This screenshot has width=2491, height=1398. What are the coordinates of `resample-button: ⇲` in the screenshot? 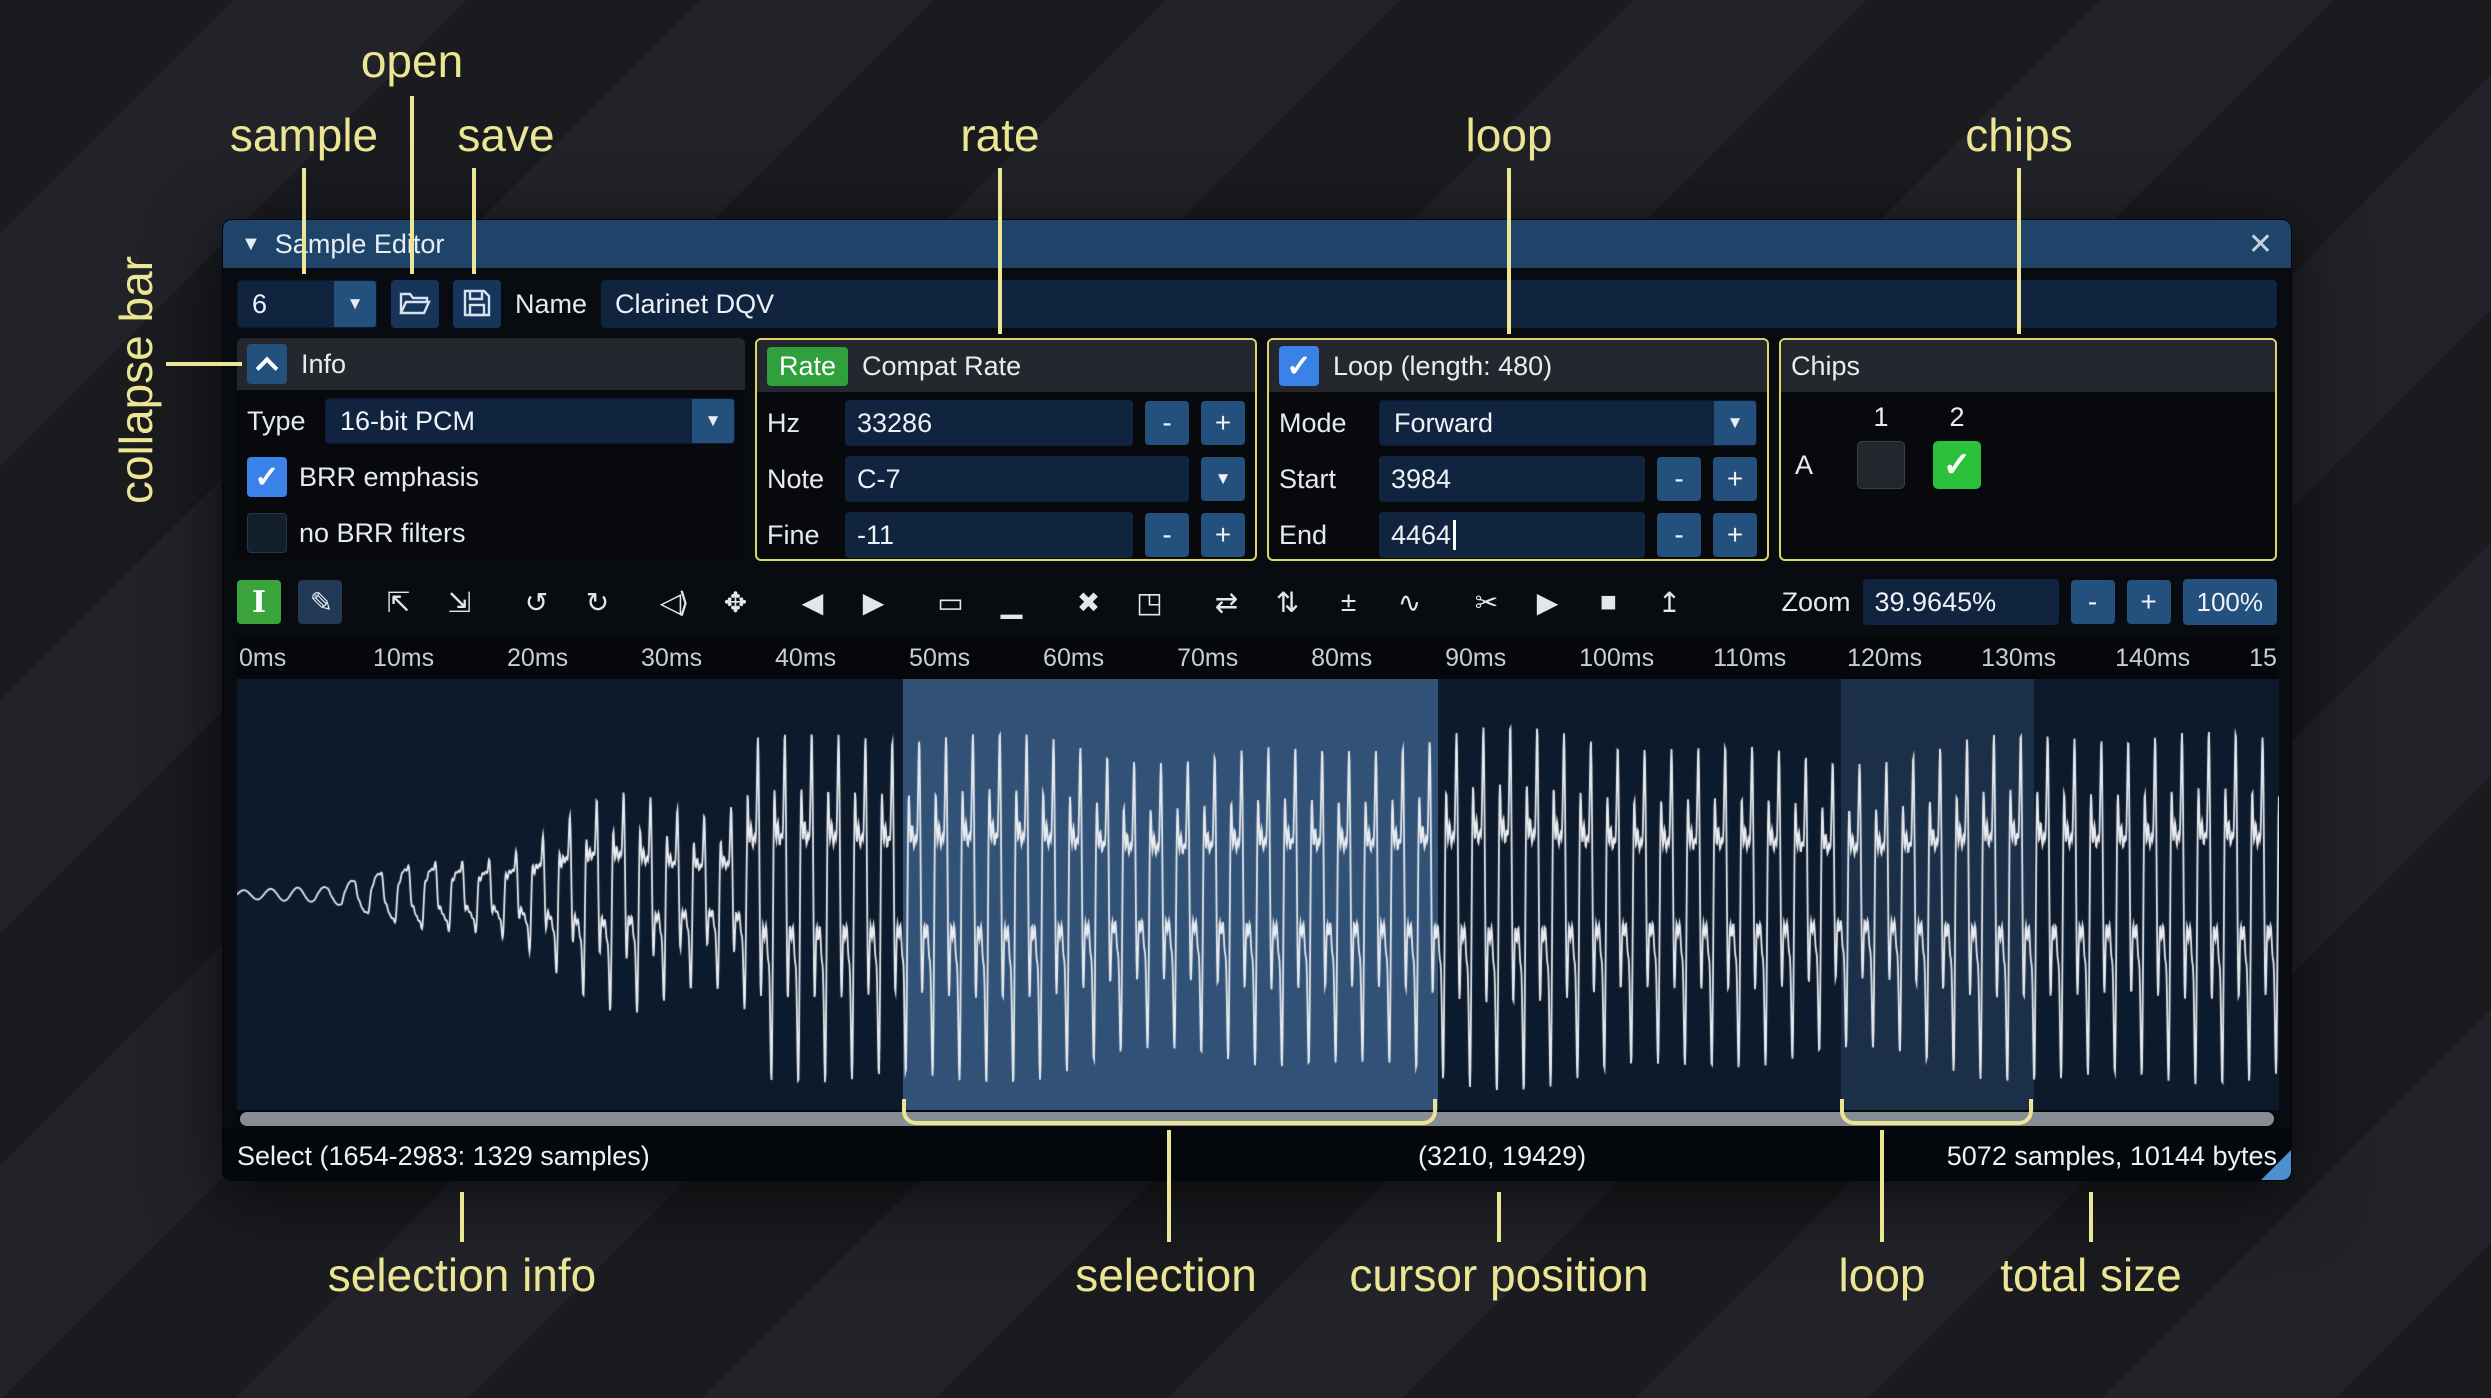 It's located at (458, 602).